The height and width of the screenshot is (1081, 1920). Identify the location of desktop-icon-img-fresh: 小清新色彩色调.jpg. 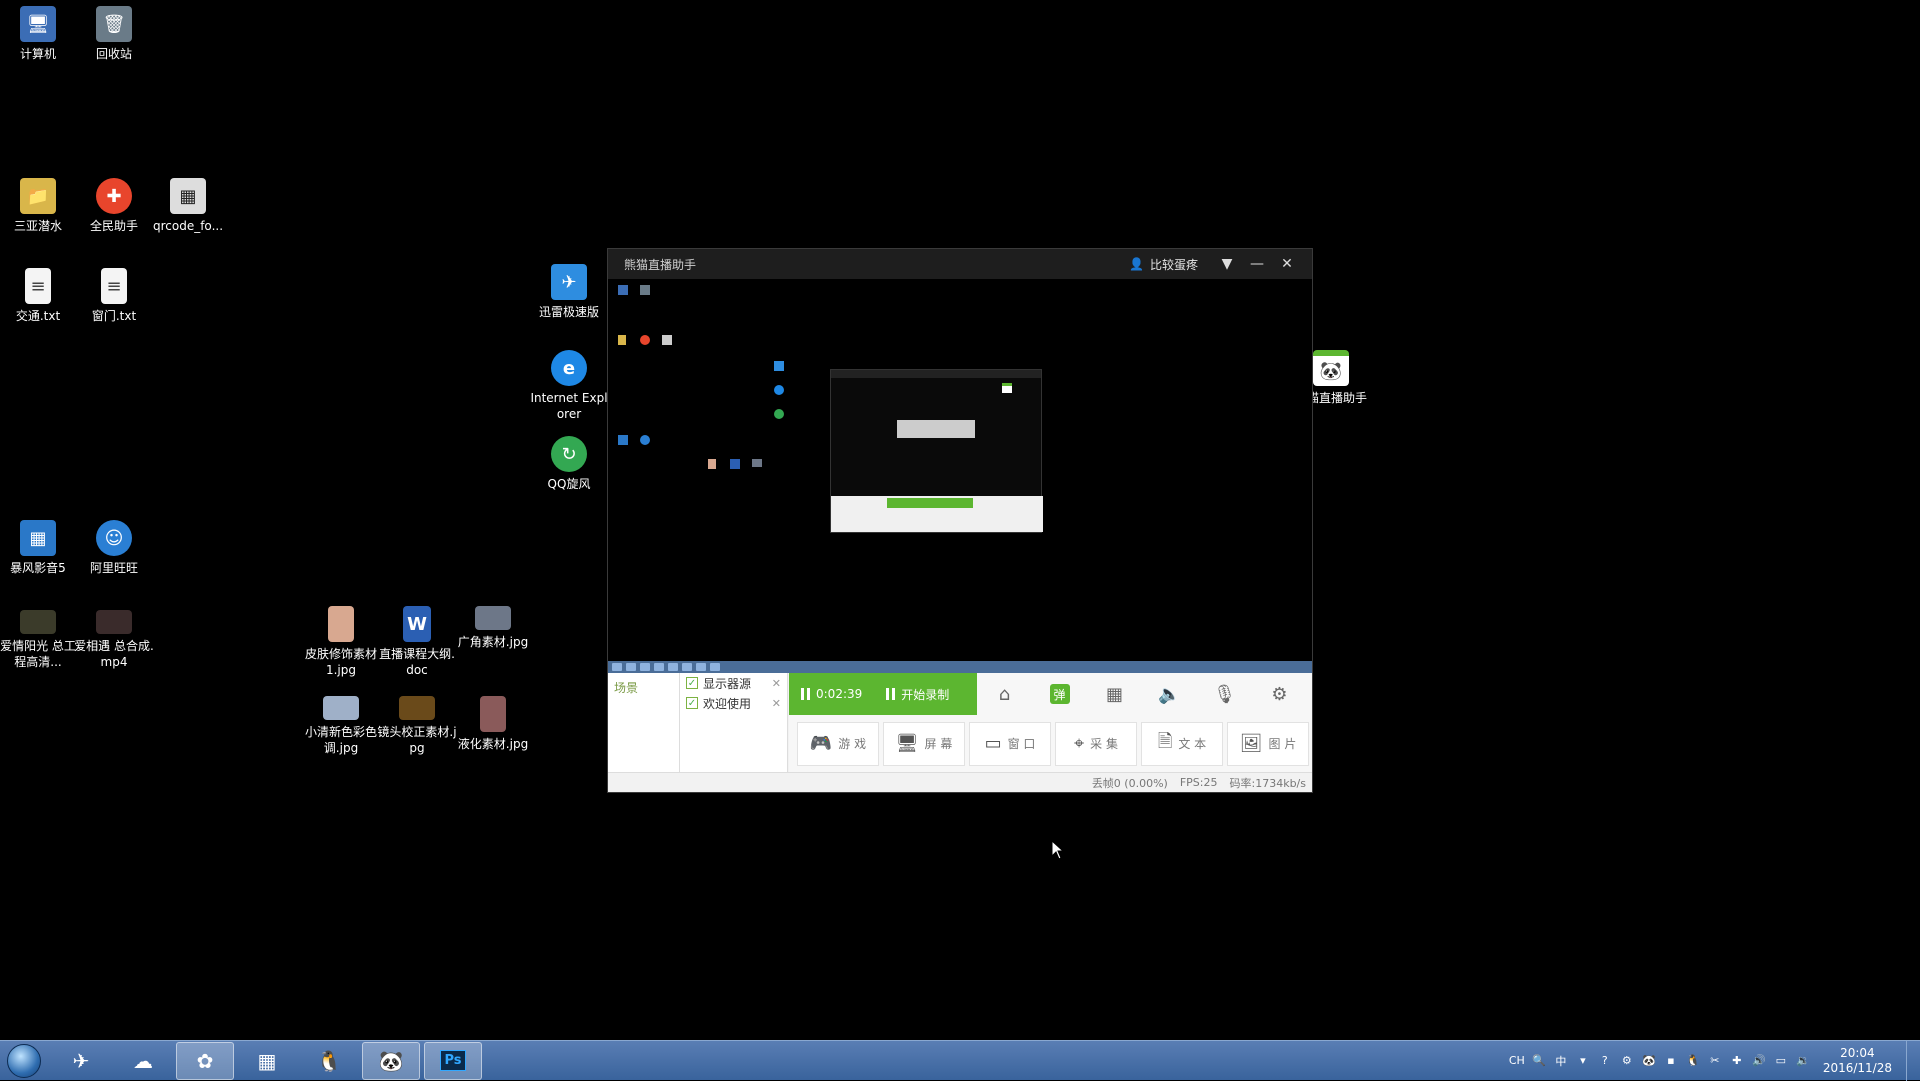
(341, 726).